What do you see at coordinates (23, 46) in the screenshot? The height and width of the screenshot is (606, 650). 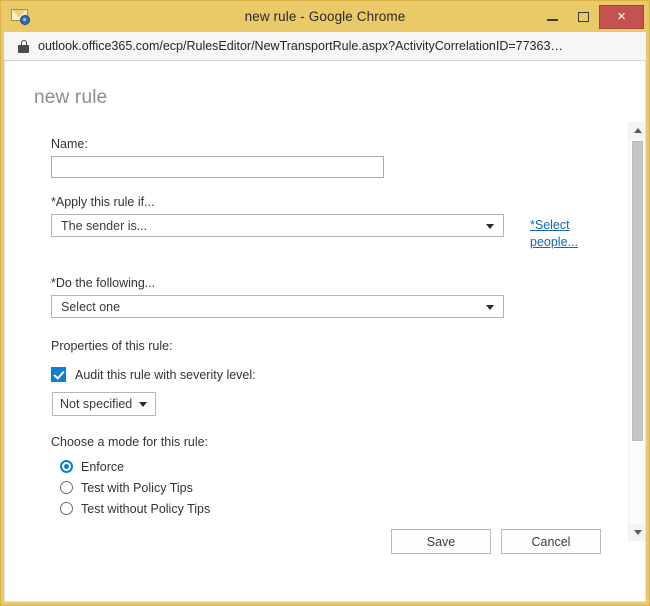 I see `lock-icon` at bounding box center [23, 46].